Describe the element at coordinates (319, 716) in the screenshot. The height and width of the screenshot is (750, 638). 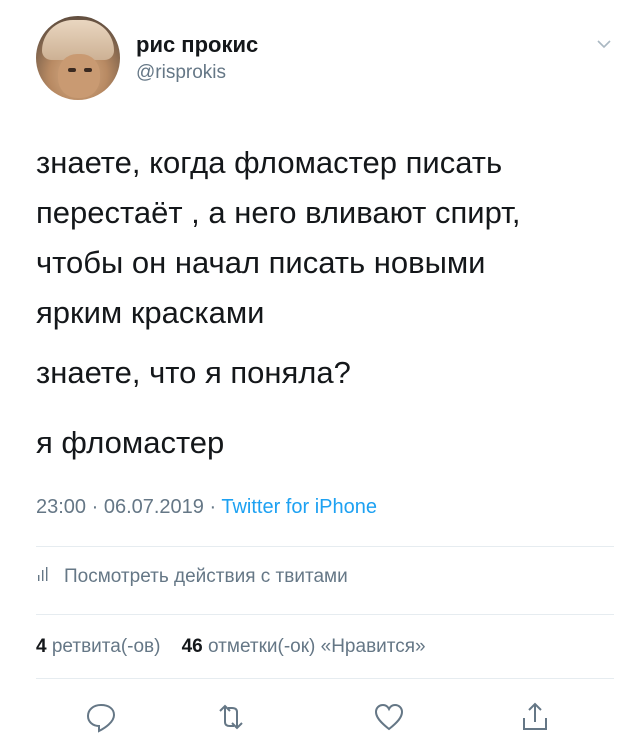
I see `tweet-actions-bar` at that location.